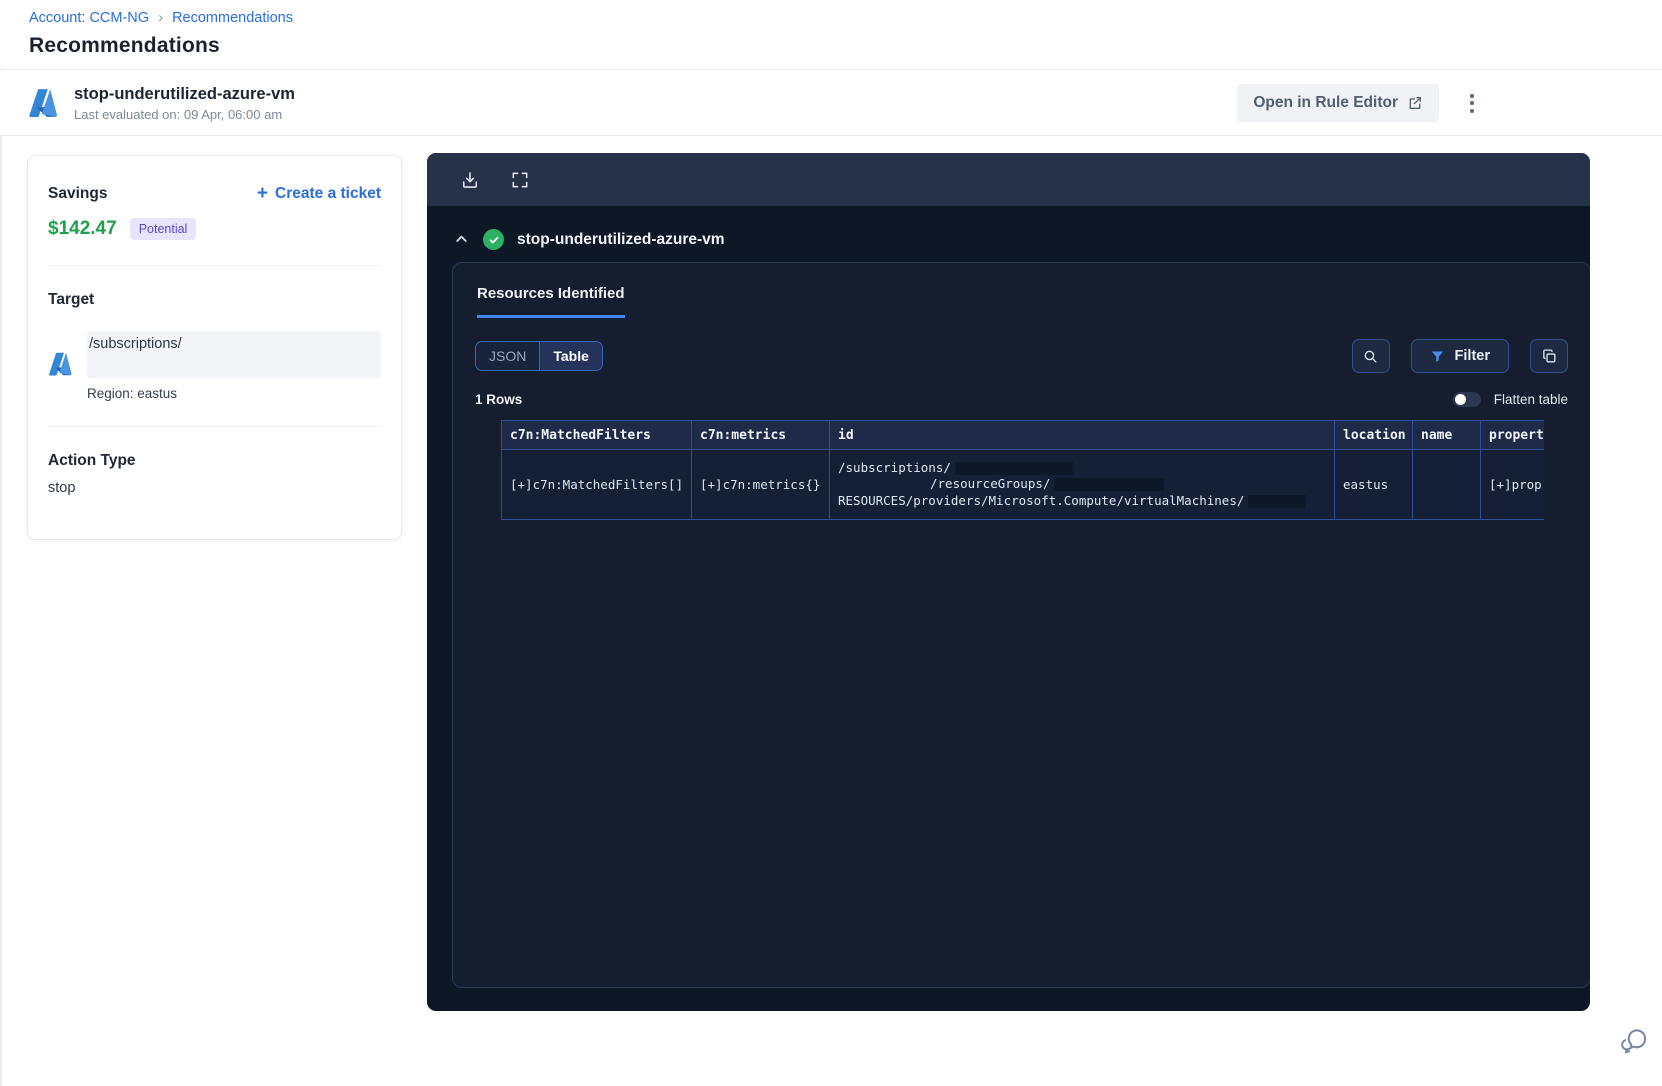 The height and width of the screenshot is (1086, 1662). Describe the element at coordinates (1325, 102) in the screenshot. I see `open-in-rule-editor-label: Open in Rule Editor` at that location.